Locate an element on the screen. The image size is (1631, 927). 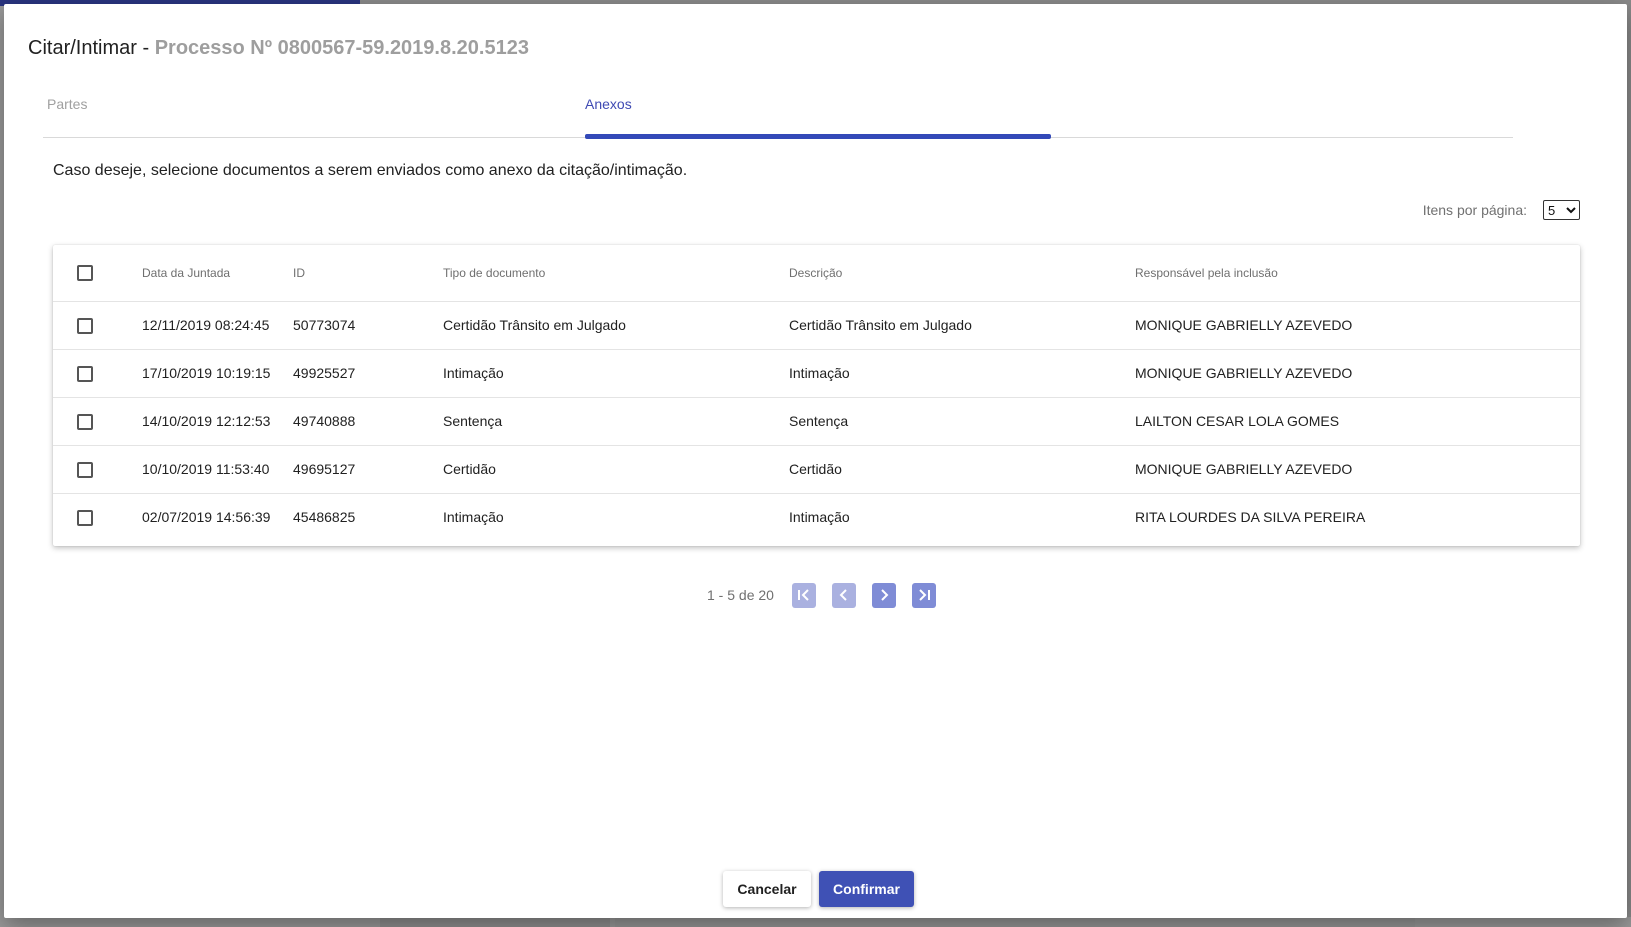
cancel-button: Cancelar is located at coordinates (767, 889).